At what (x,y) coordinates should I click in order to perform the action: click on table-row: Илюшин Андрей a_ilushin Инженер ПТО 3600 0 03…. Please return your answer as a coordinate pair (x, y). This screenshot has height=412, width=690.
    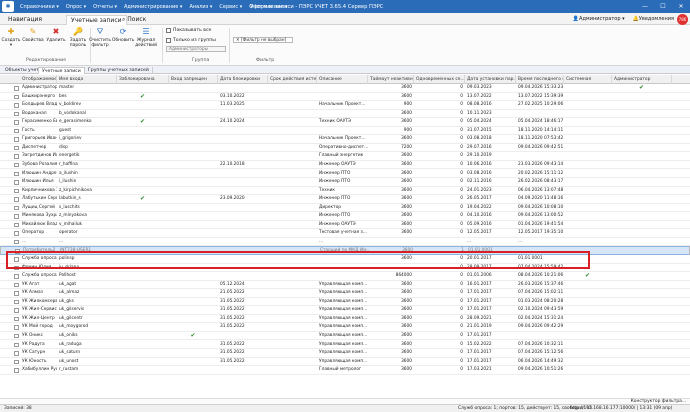
    Looking at the image, I should click on (345, 174).